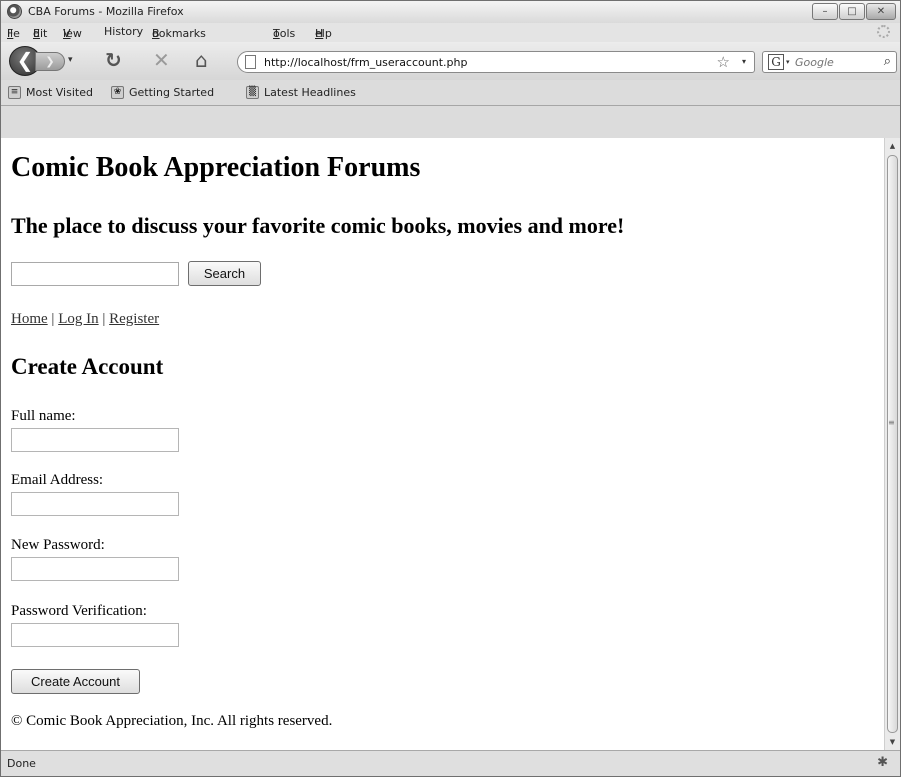 Image resolution: width=901 pixels, height=777 pixels. I want to click on close-button: ✕, so click(881, 11).